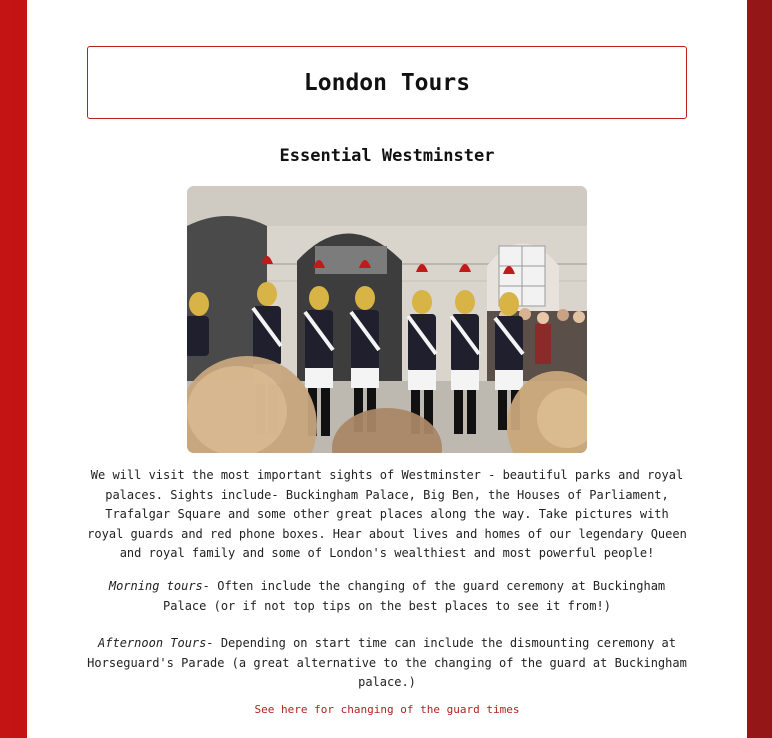 This screenshot has width=772, height=738. I want to click on guard-times-link: See here for changing of the guard times, so click(387, 709).